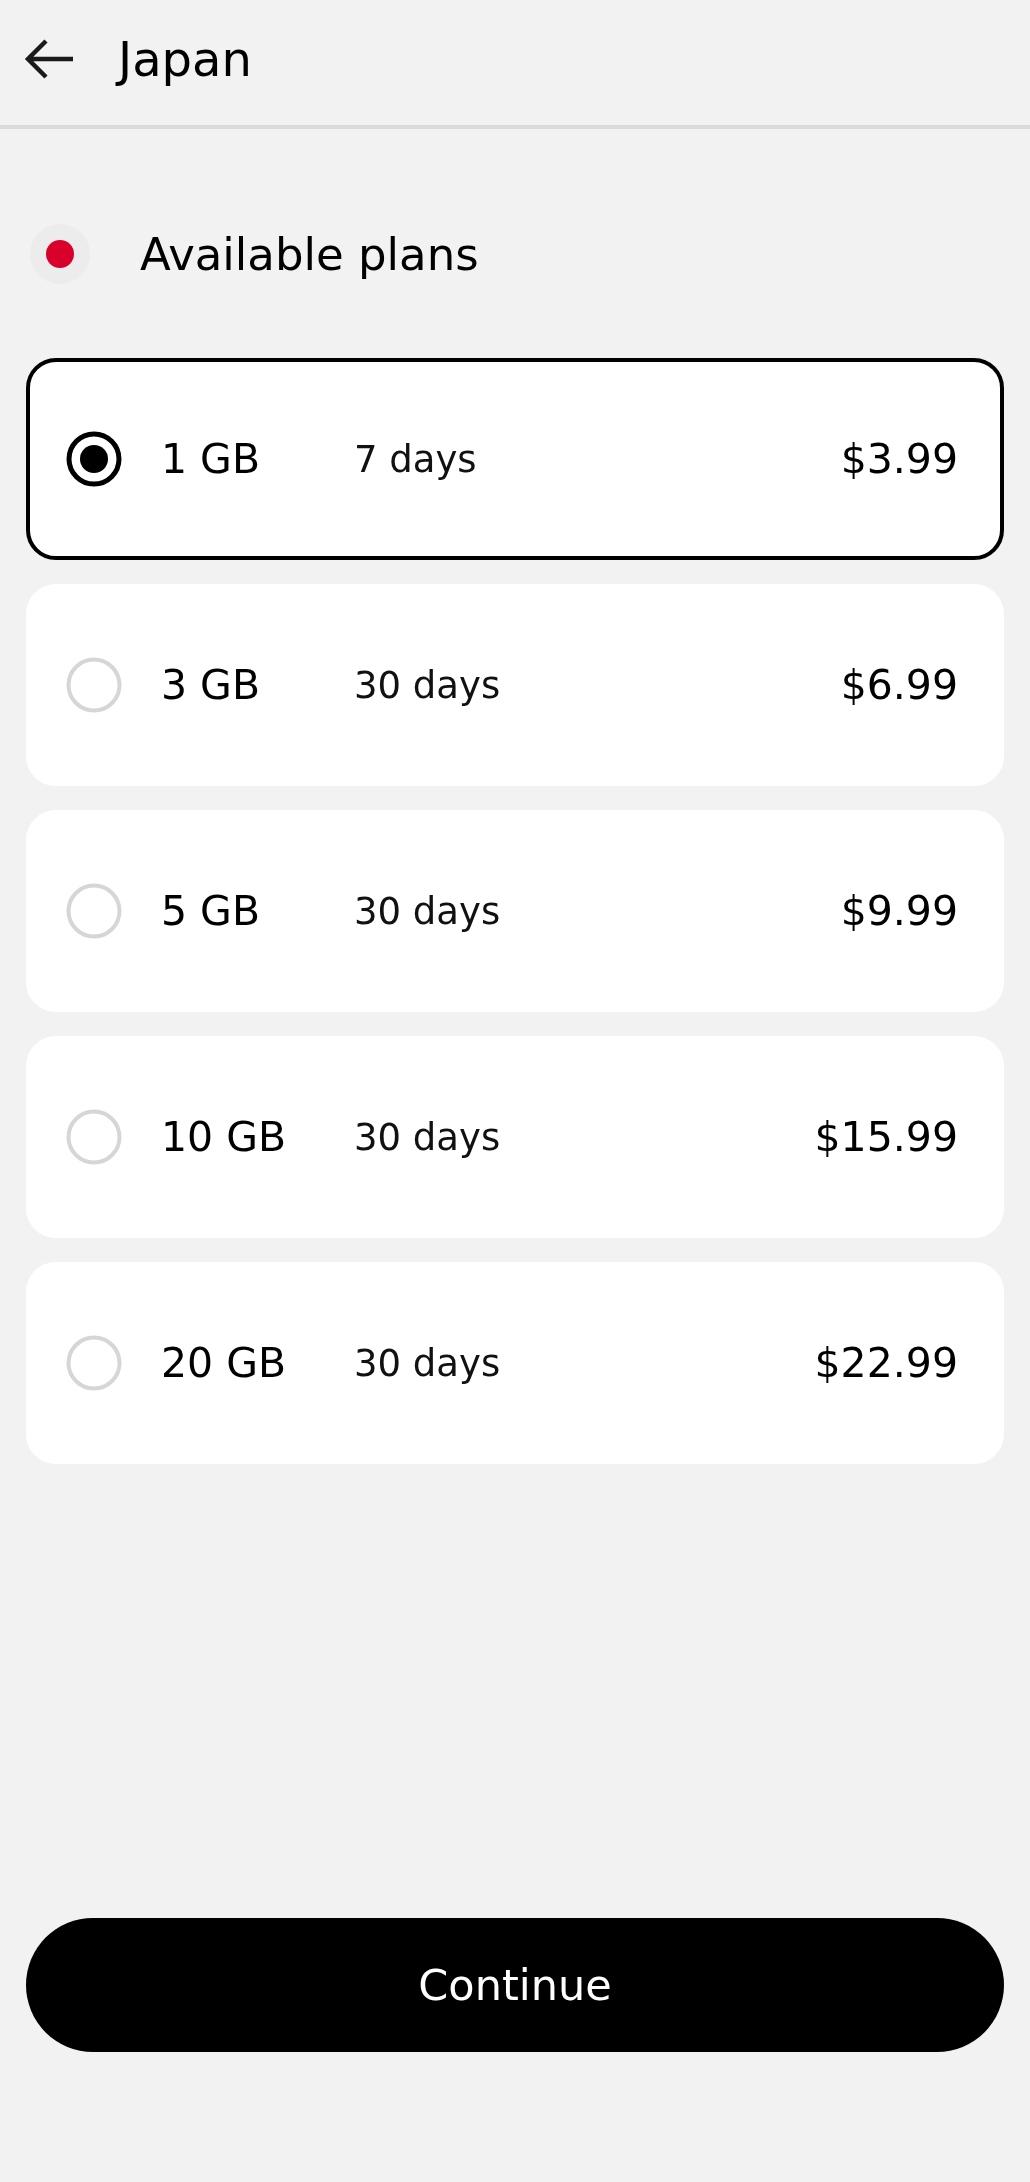 Image resolution: width=1030 pixels, height=2182 pixels. What do you see at coordinates (211, 459) in the screenshot?
I see `plan-data: 1 GB` at bounding box center [211, 459].